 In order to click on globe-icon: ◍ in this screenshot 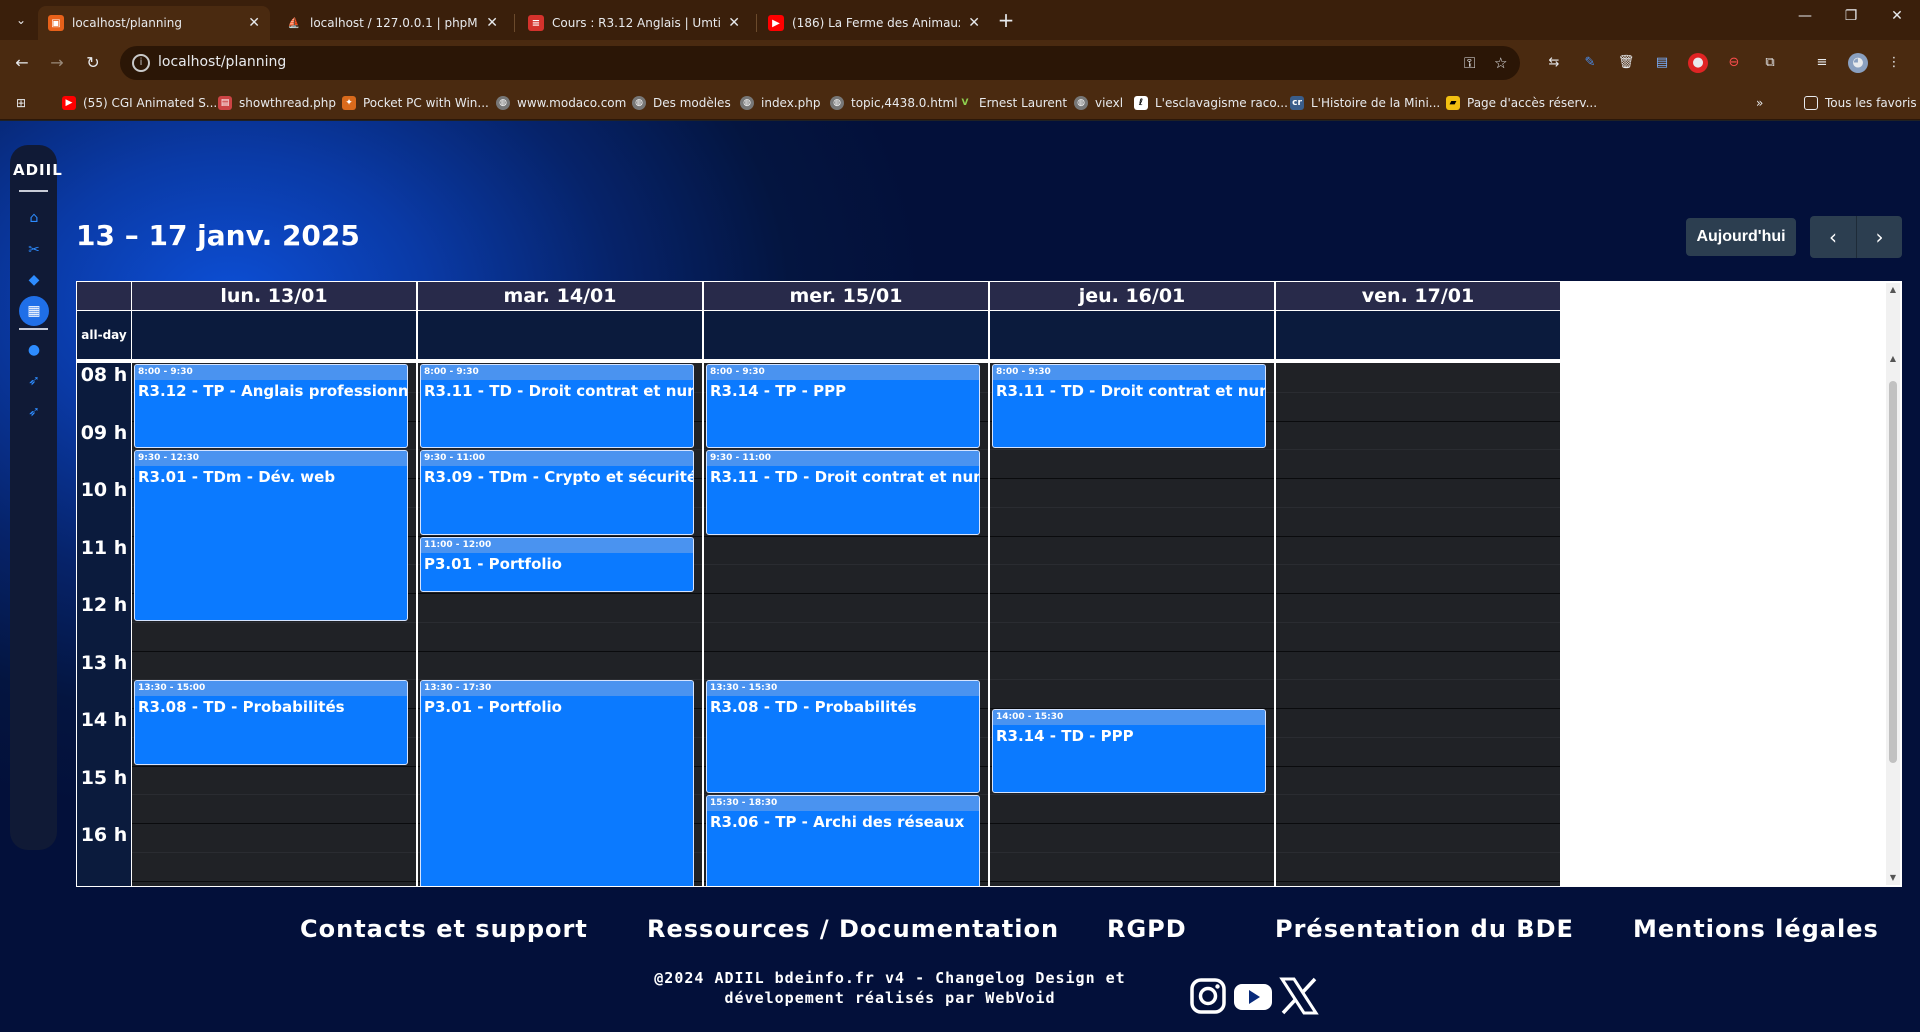, I will do `click(837, 103)`.